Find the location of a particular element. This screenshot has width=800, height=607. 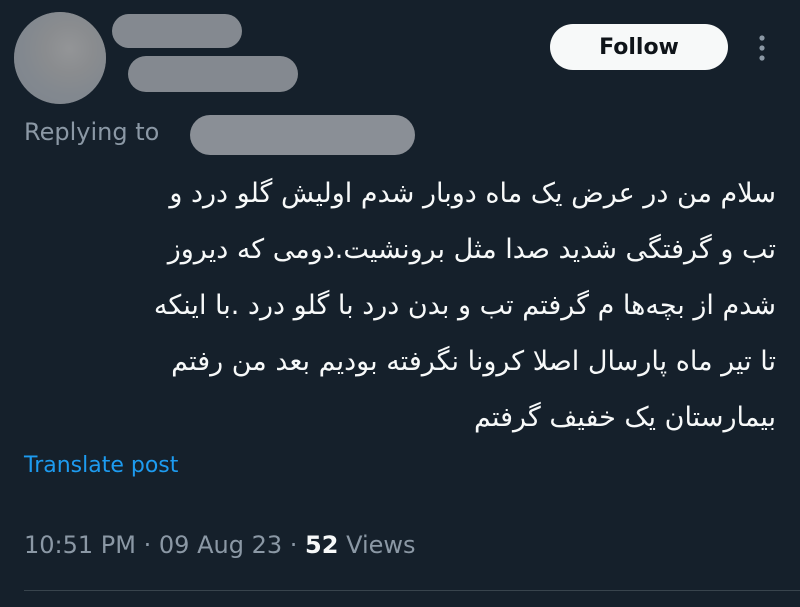

replying-to: Replying to is located at coordinates (91, 132).